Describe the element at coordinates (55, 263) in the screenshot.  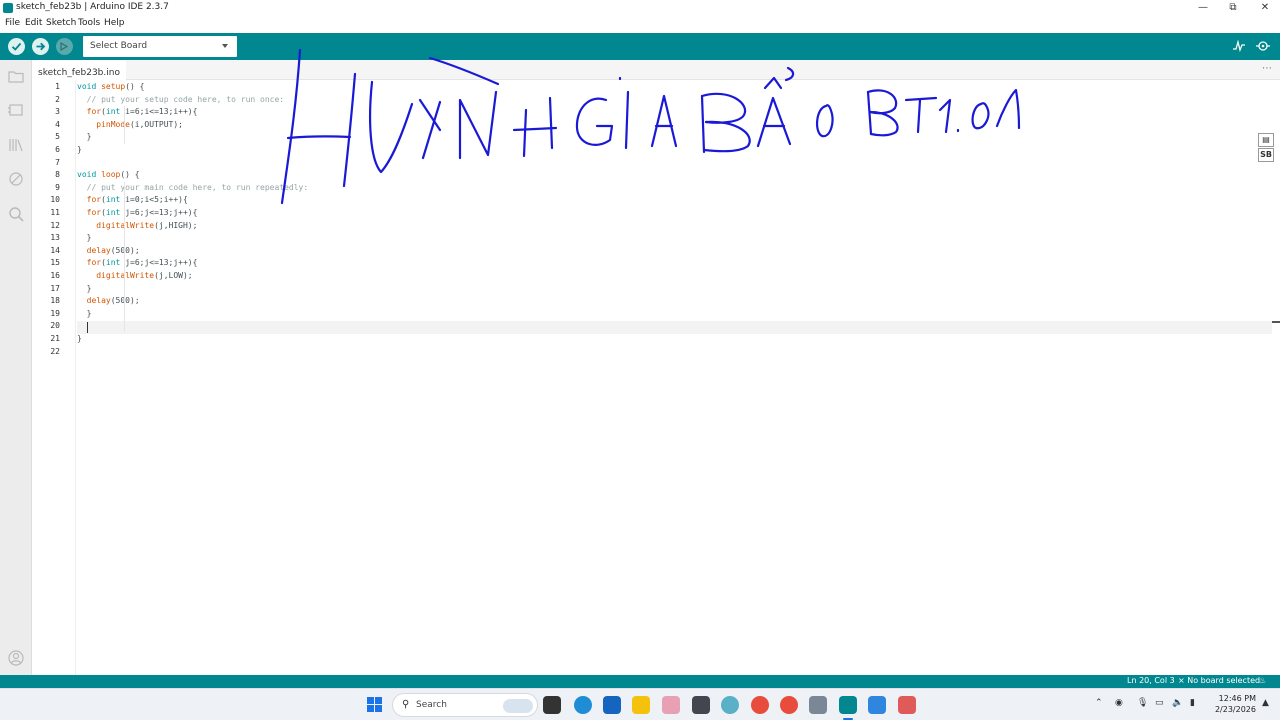
I see `line-number: 15` at that location.